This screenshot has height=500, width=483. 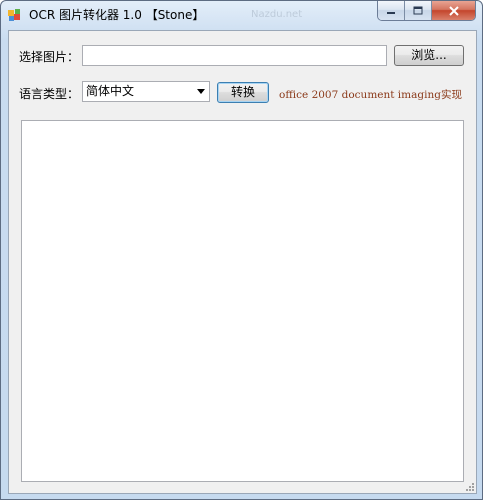 What do you see at coordinates (241, 14) in the screenshot?
I see `title-bar: OCR 图片转化器 1.0 【Stone】 Nazdu.net` at bounding box center [241, 14].